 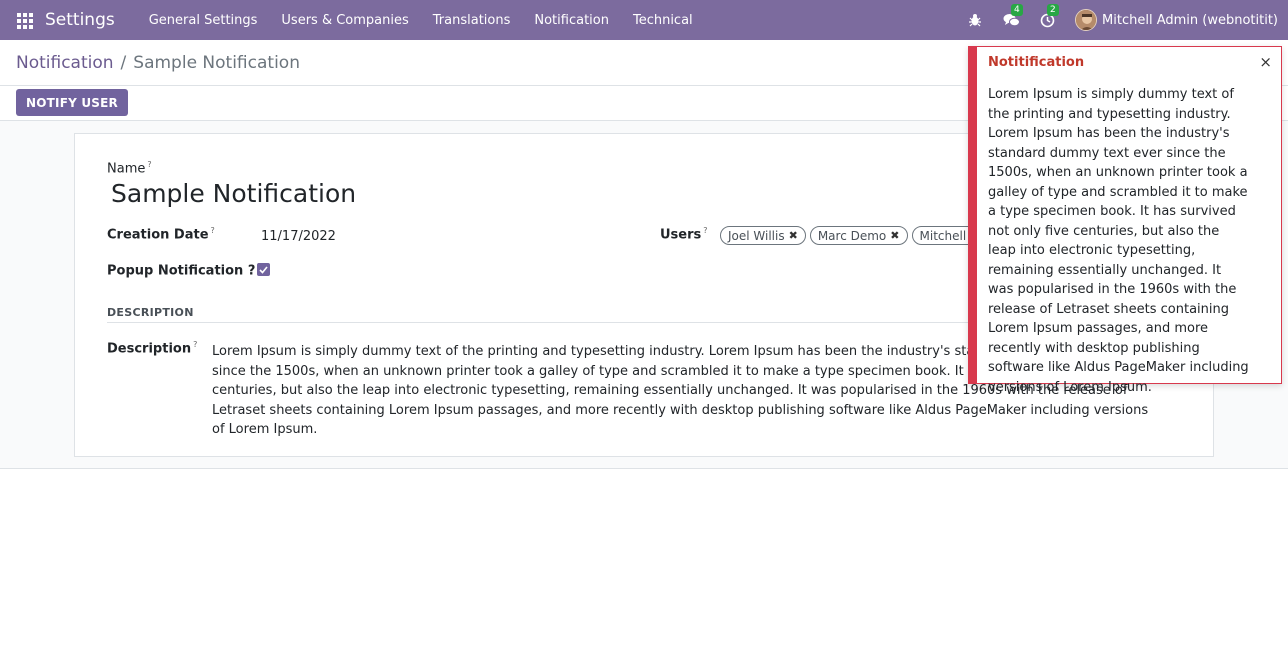 I want to click on app-brand: Settings, so click(x=80, y=20).